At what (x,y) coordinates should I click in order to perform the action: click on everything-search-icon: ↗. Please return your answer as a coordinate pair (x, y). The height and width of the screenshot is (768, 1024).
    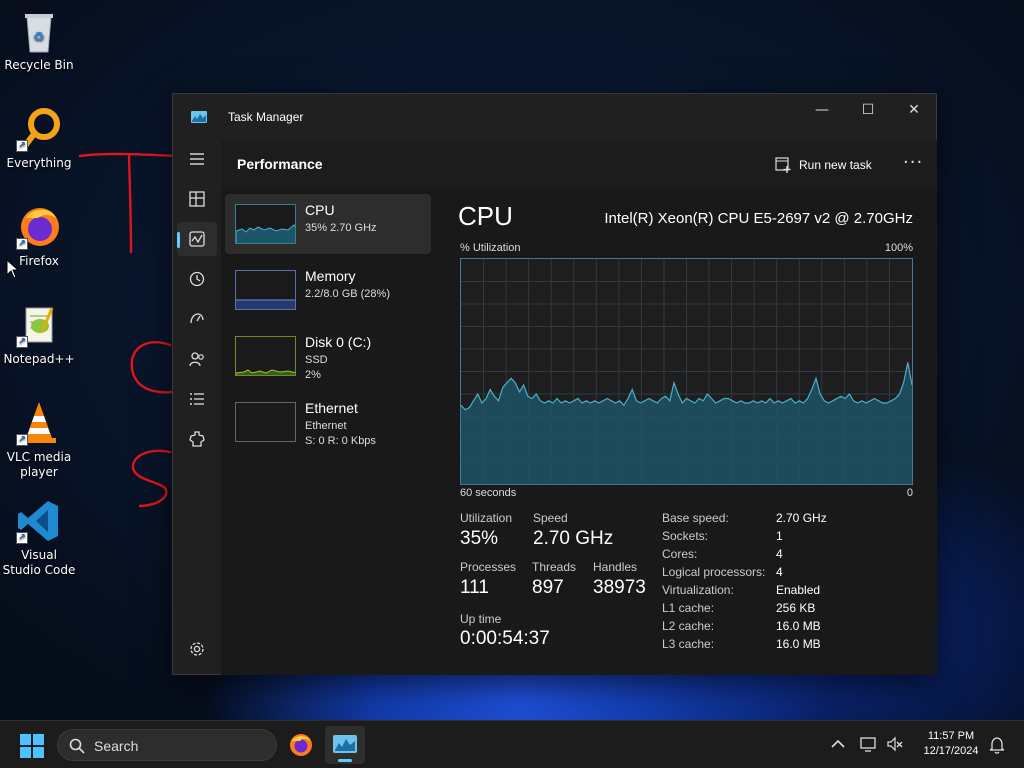
    Looking at the image, I should click on (39, 129).